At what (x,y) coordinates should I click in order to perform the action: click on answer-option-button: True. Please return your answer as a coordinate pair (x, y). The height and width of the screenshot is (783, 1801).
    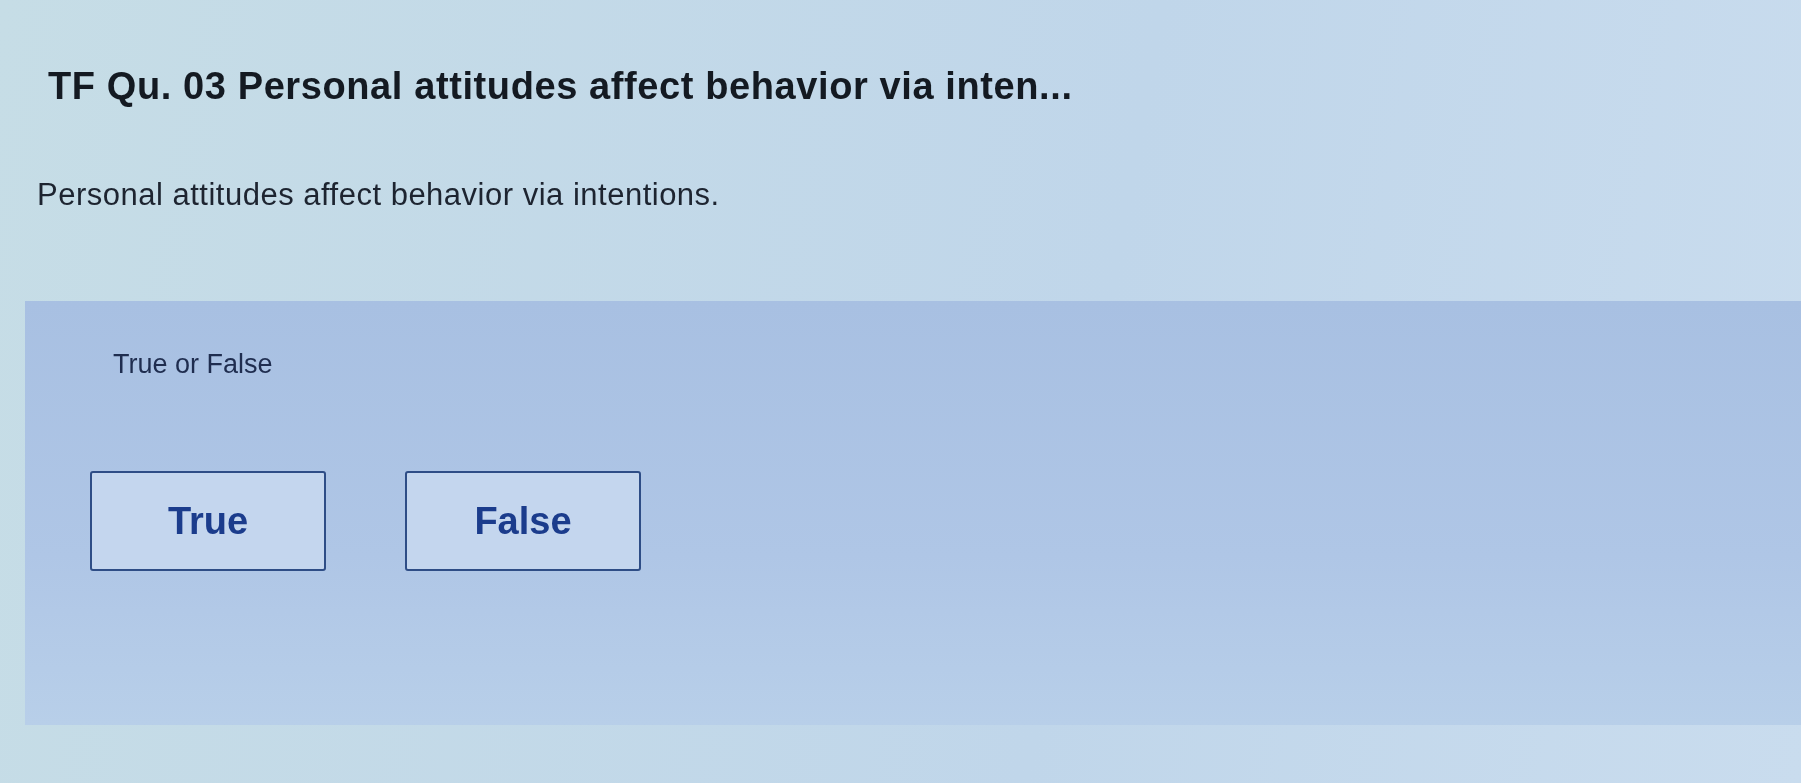
    Looking at the image, I should click on (208, 521).